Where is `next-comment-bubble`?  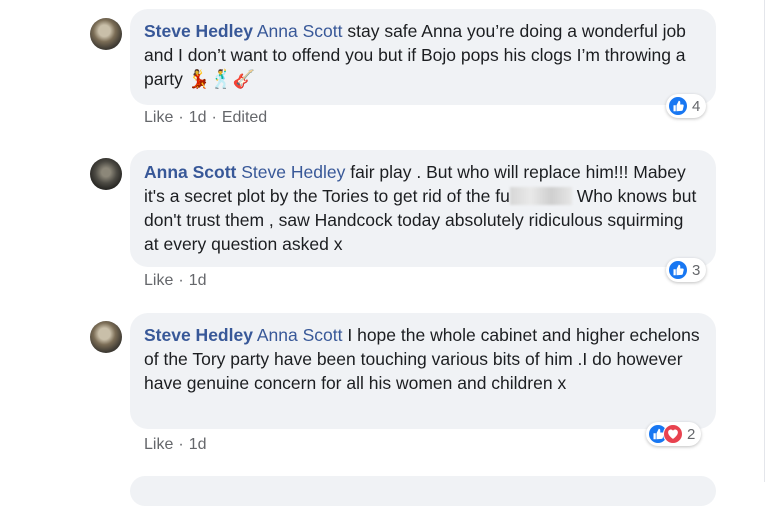
next-comment-bubble is located at coordinates (423, 491).